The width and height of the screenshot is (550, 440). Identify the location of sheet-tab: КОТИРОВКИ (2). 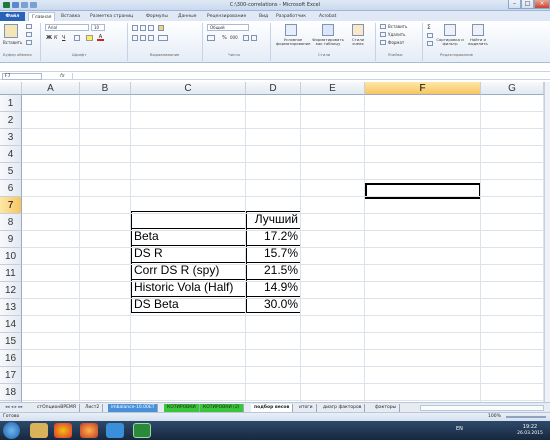
(222, 408).